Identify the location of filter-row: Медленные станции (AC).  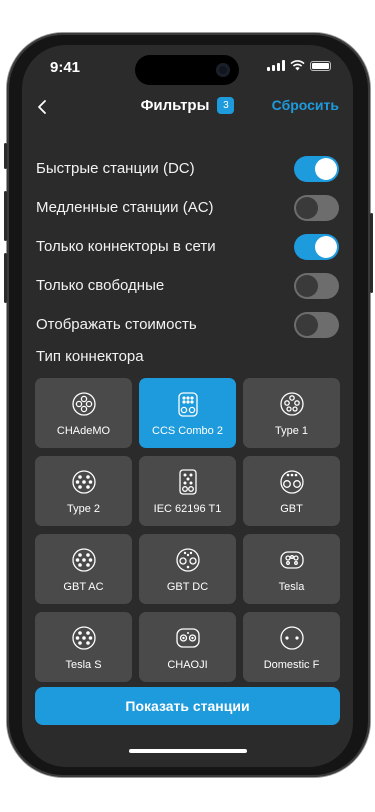
(187, 207).